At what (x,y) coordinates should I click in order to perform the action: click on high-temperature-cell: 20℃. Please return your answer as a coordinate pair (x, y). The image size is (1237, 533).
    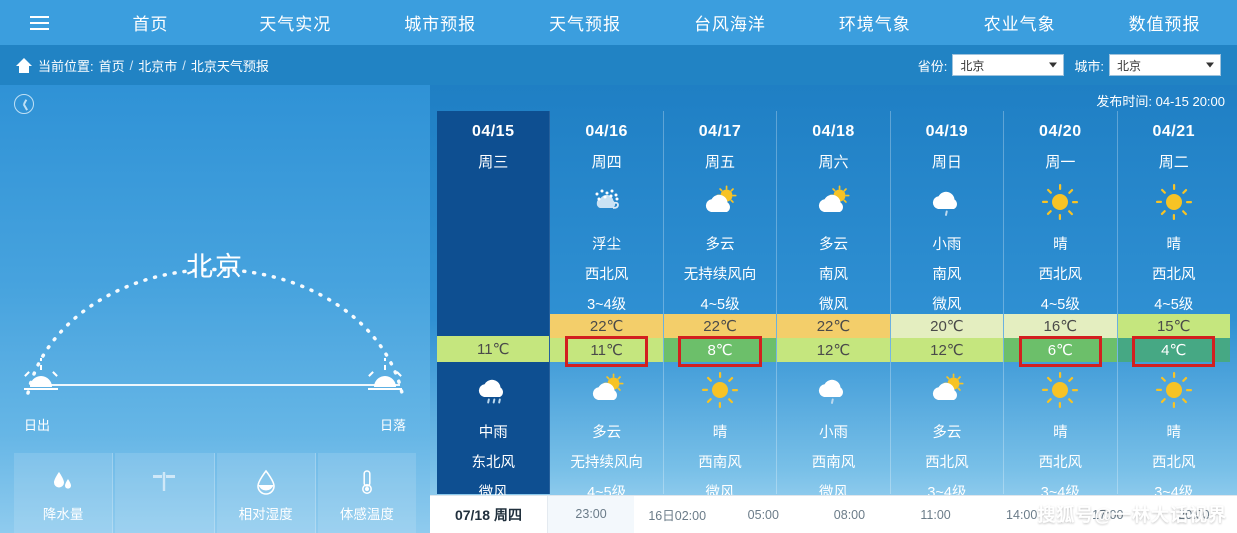
    Looking at the image, I should click on (947, 326).